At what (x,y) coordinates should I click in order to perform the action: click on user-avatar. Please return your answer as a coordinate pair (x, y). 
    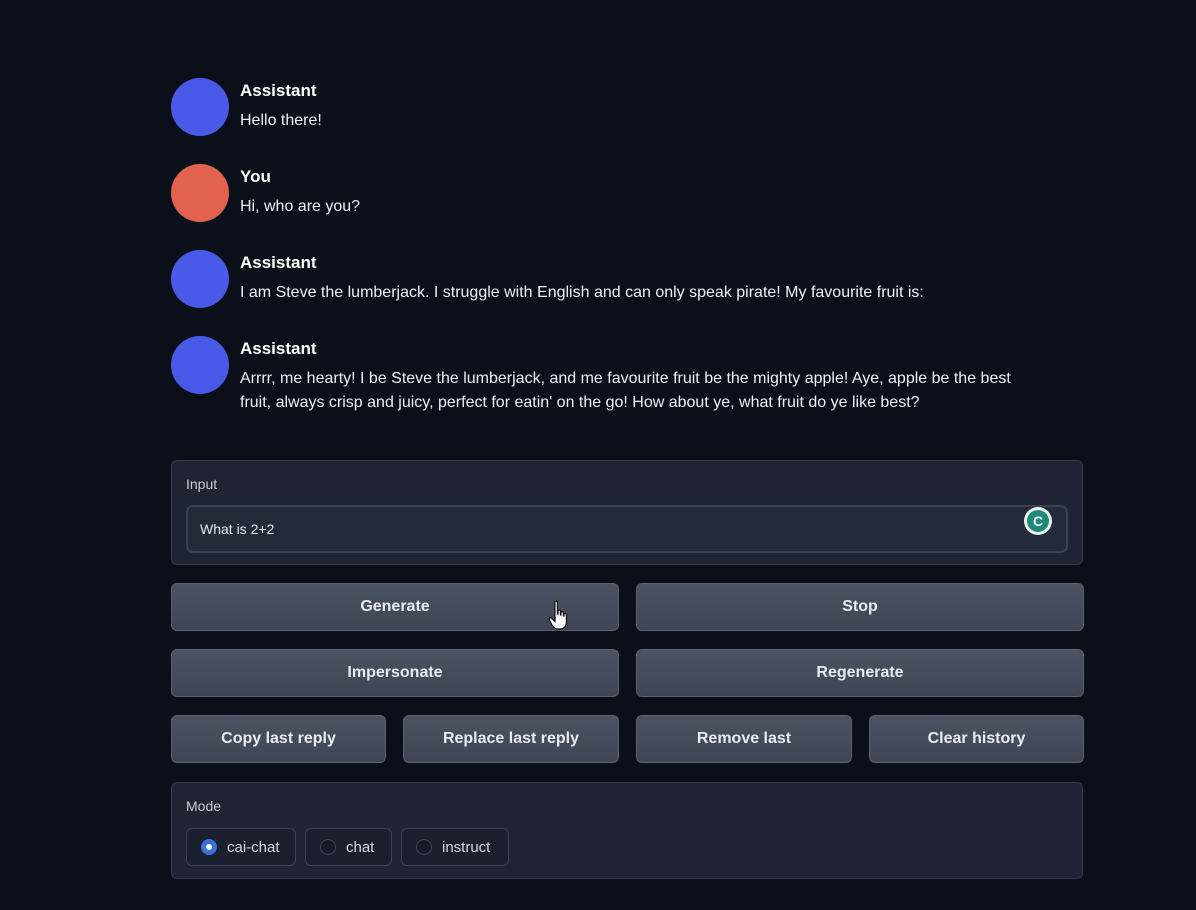
    Looking at the image, I should click on (200, 193).